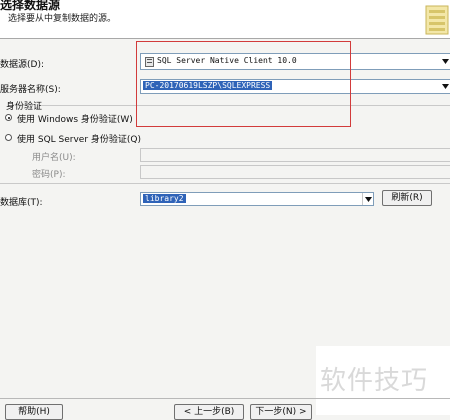 The height and width of the screenshot is (420, 450). Describe the element at coordinates (295, 172) in the screenshot. I see `password-input` at that location.